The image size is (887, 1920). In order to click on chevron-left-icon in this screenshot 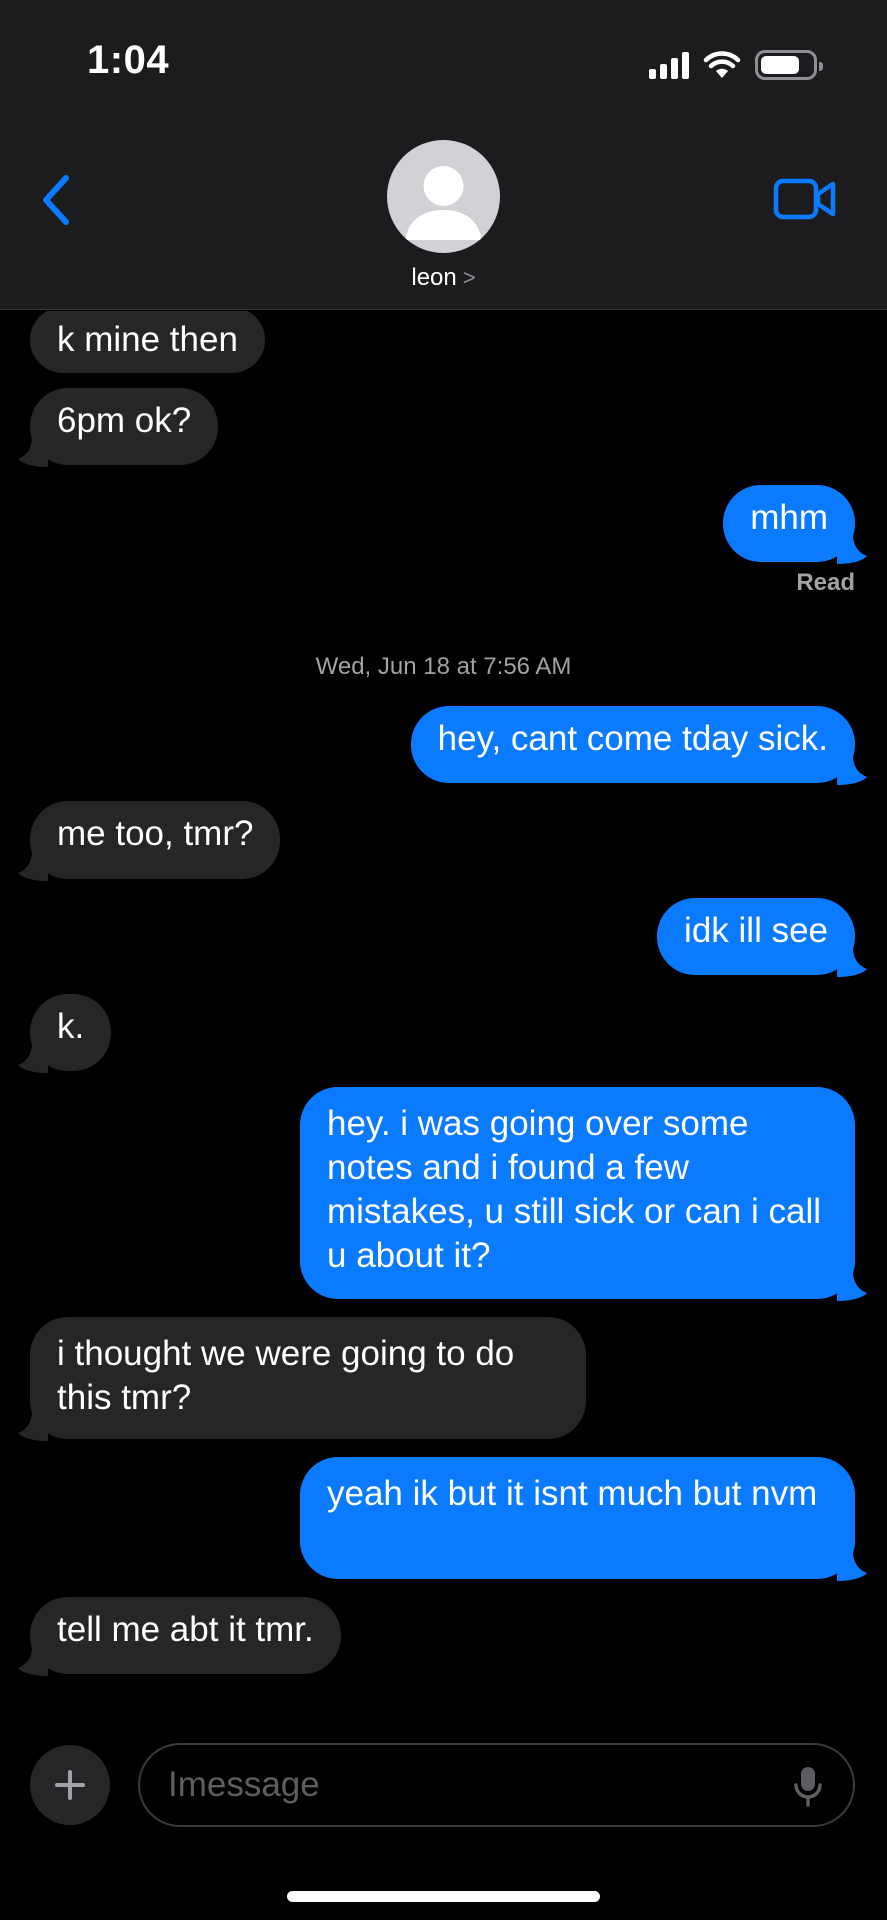, I will do `click(56, 200)`.